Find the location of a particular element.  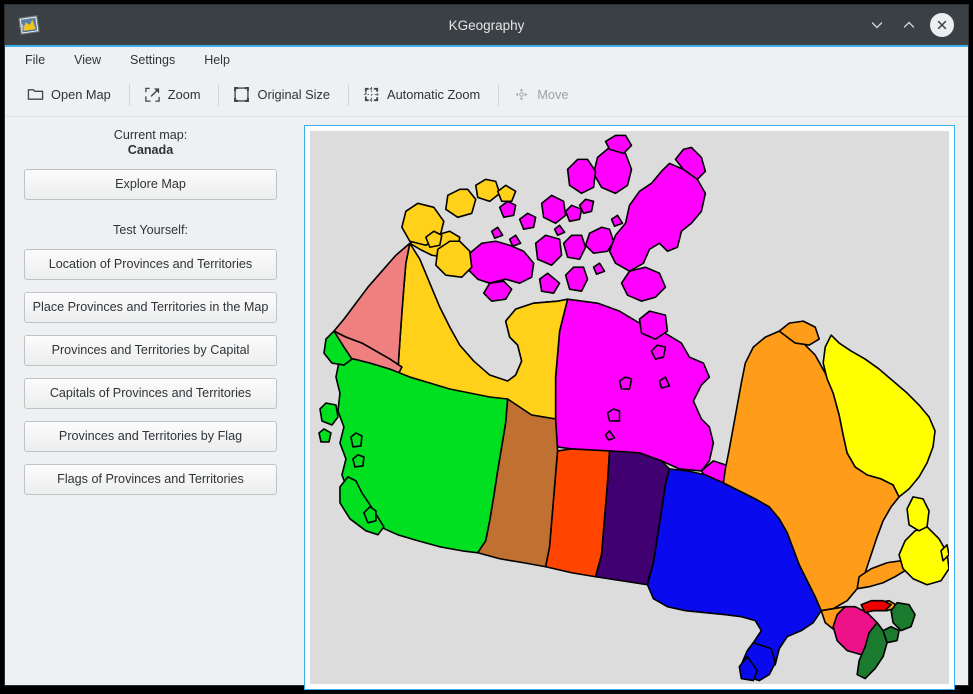

current-map-label: Current map: is located at coordinates (150, 135).